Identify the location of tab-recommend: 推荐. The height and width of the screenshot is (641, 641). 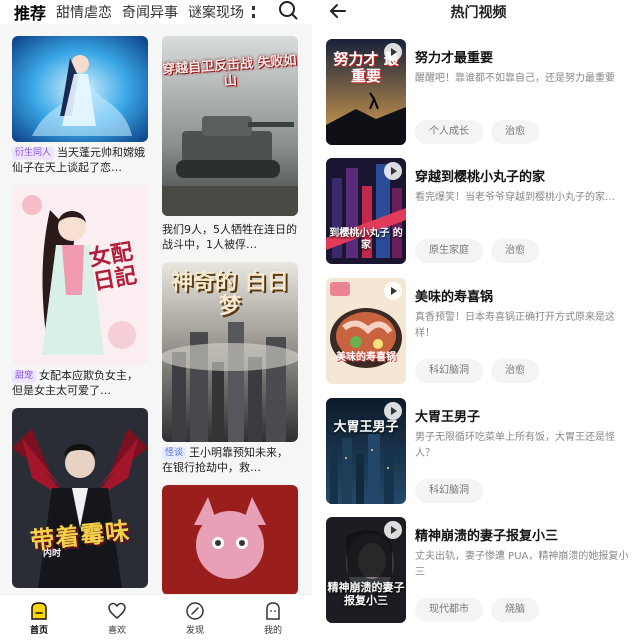
(30, 12).